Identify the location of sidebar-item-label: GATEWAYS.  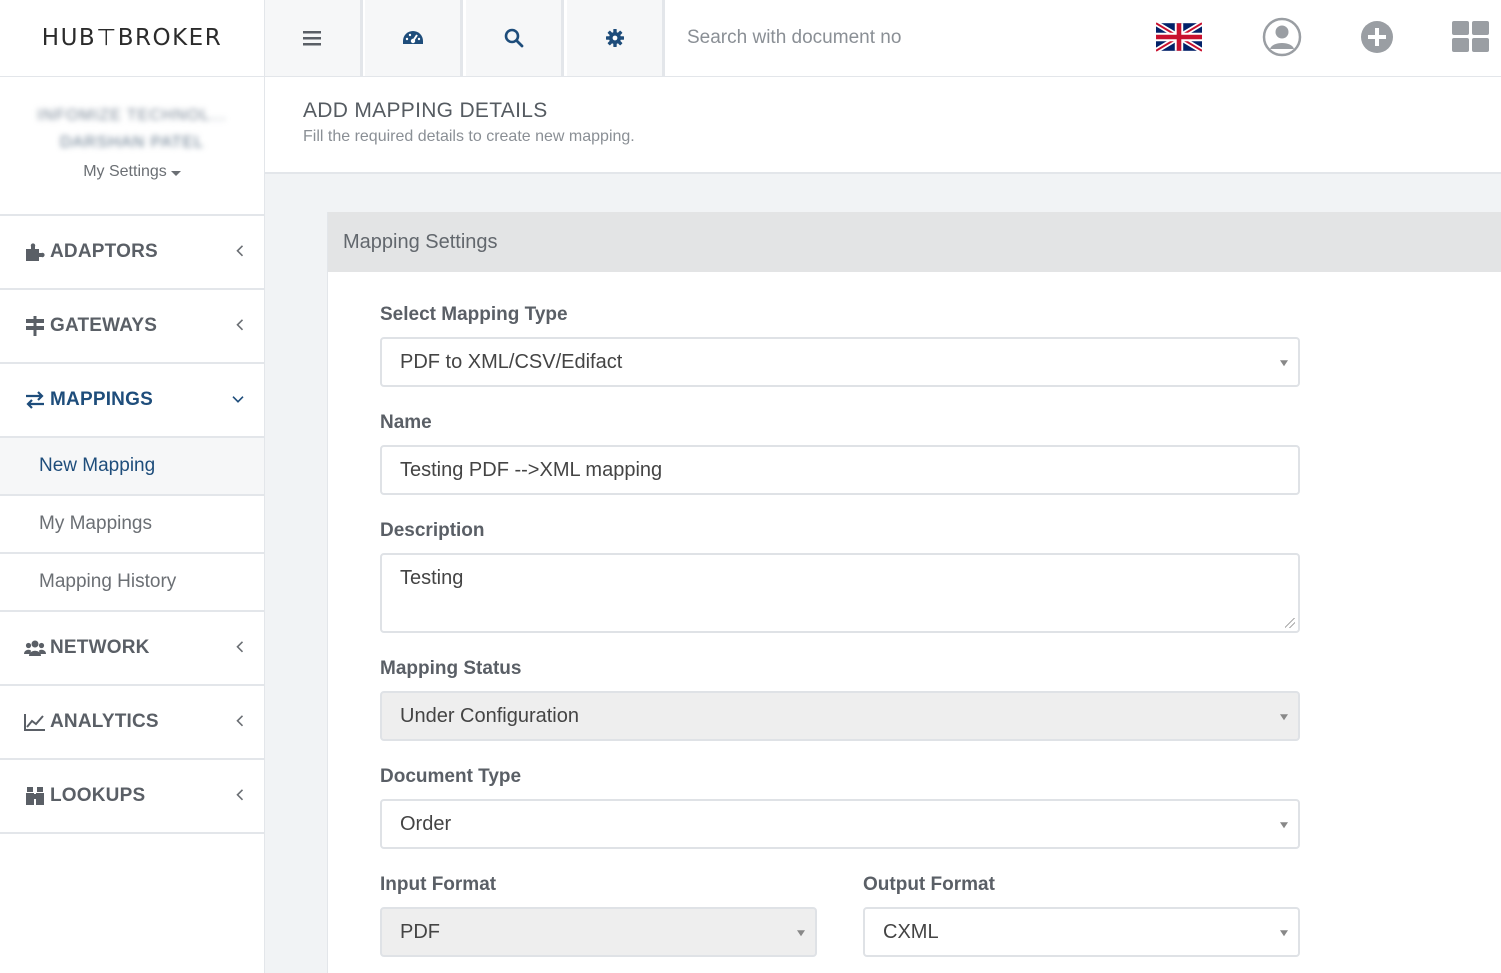
(104, 325).